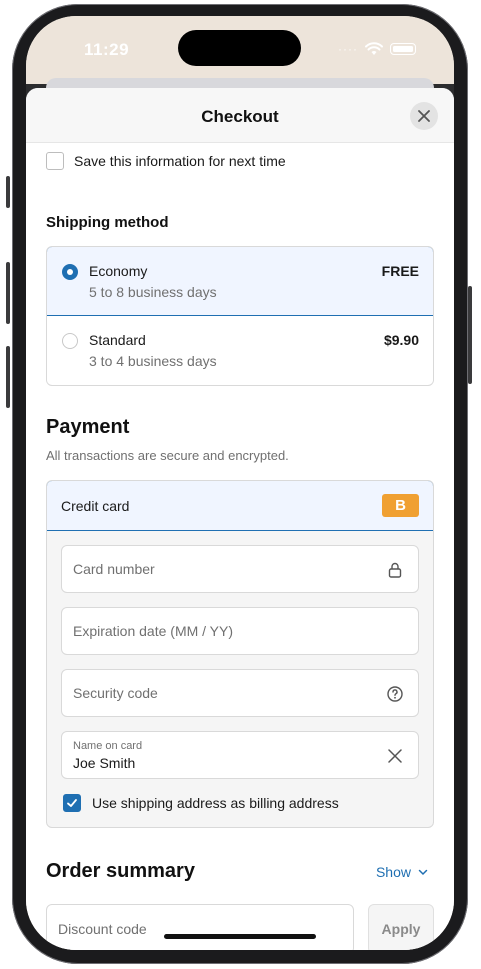  I want to click on signal-icon: ····, so click(348, 49).